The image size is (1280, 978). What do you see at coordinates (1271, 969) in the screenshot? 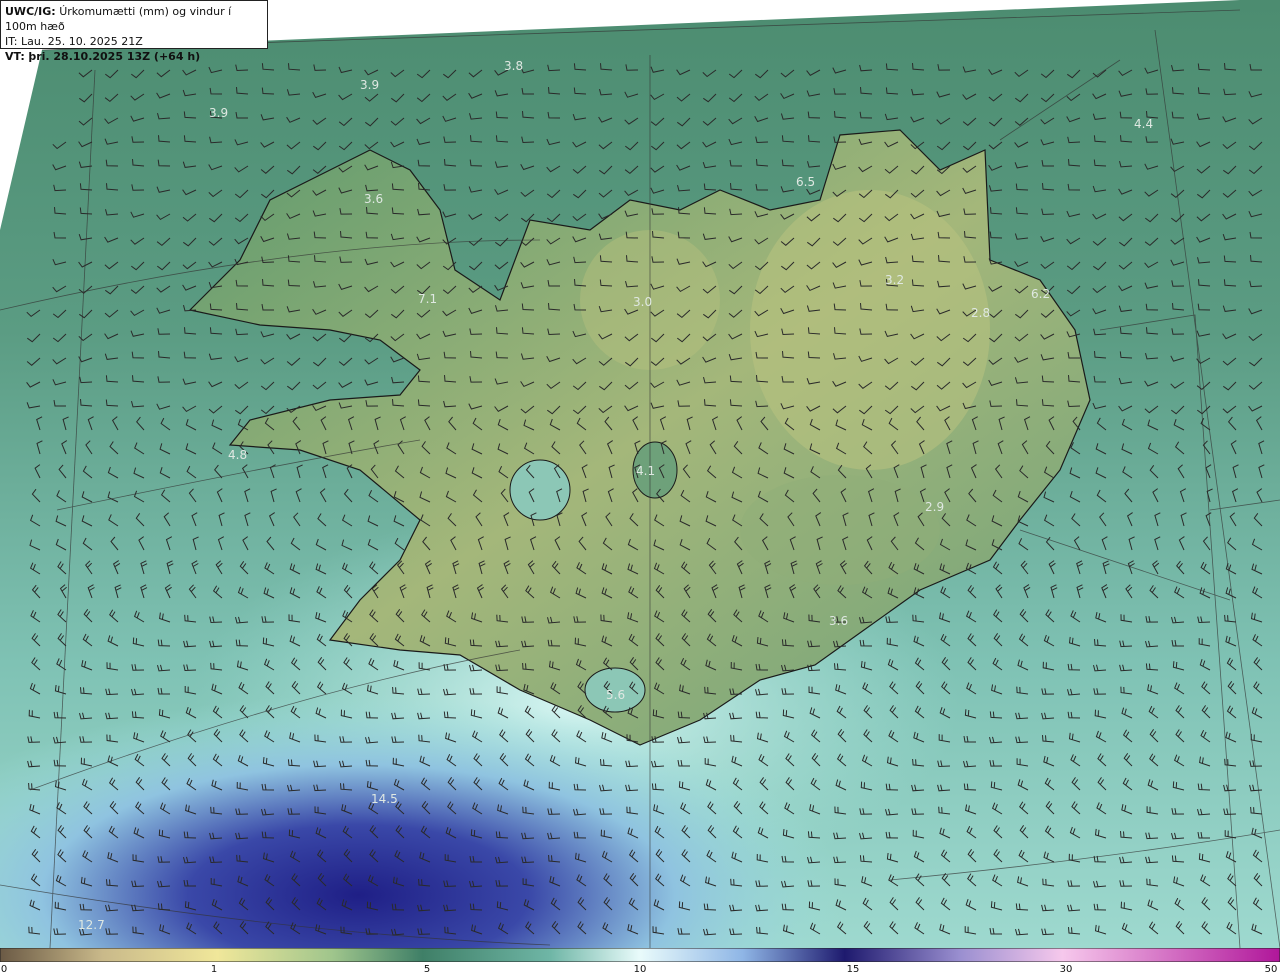
I see `colorbar-tick: 50` at bounding box center [1271, 969].